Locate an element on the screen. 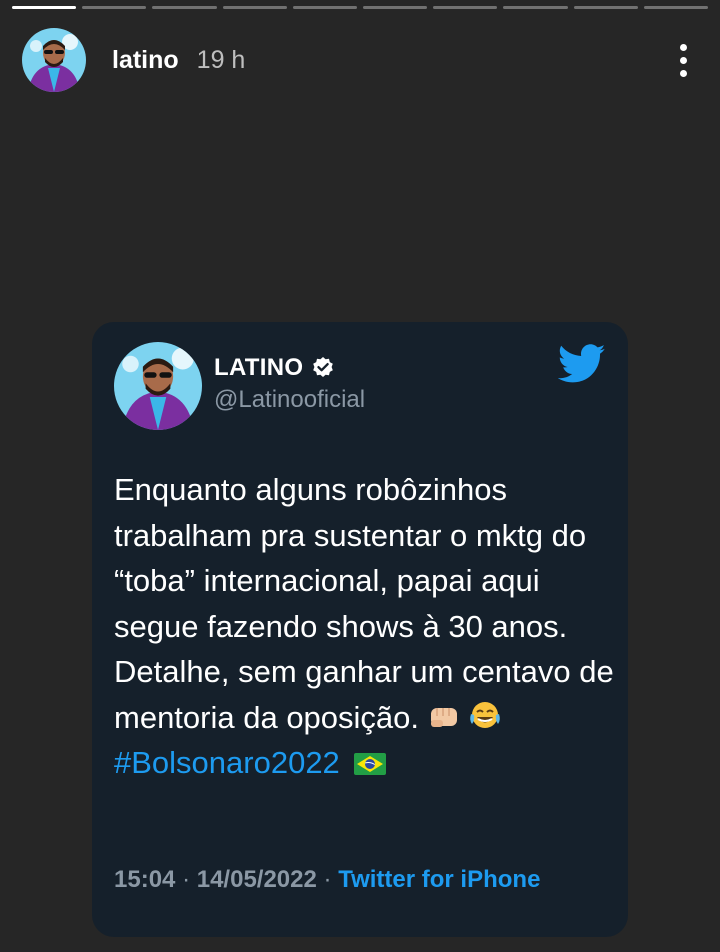 Image resolution: width=720 pixels, height=952 pixels. story-time-ago: 19 h is located at coordinates (221, 59).